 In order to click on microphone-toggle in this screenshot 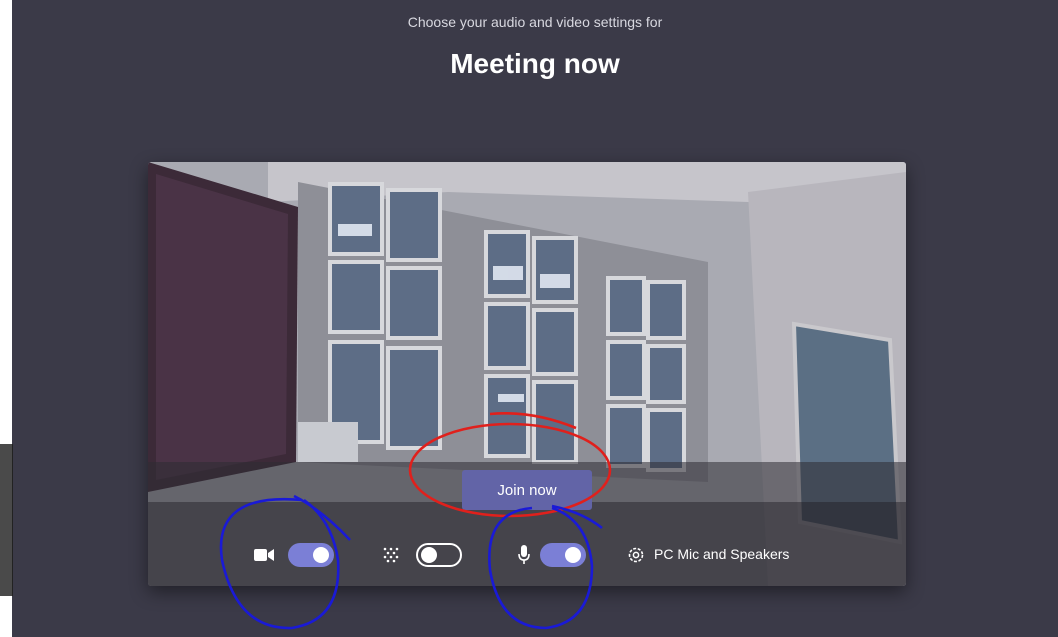, I will do `click(563, 555)`.